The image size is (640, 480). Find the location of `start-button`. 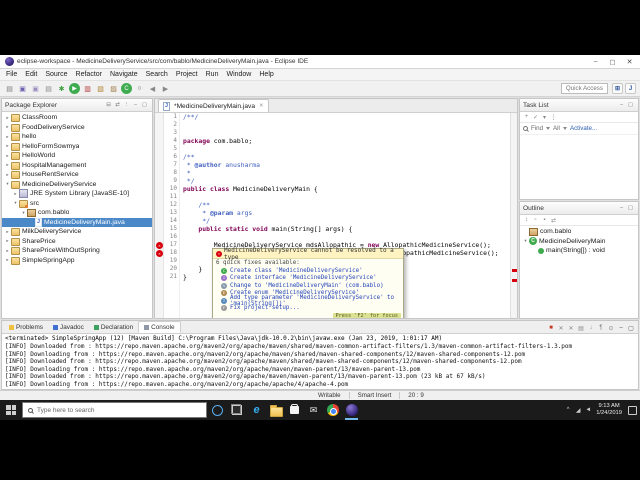

start-button is located at coordinates (11, 410).